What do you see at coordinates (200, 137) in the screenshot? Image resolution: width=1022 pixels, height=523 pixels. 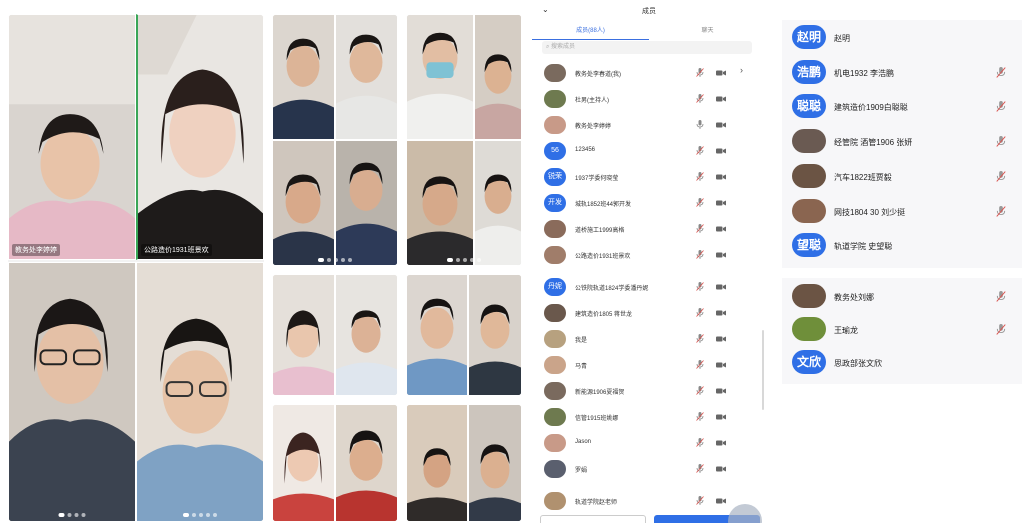 I see `video-tile: 公路造价1931班景欢` at bounding box center [200, 137].